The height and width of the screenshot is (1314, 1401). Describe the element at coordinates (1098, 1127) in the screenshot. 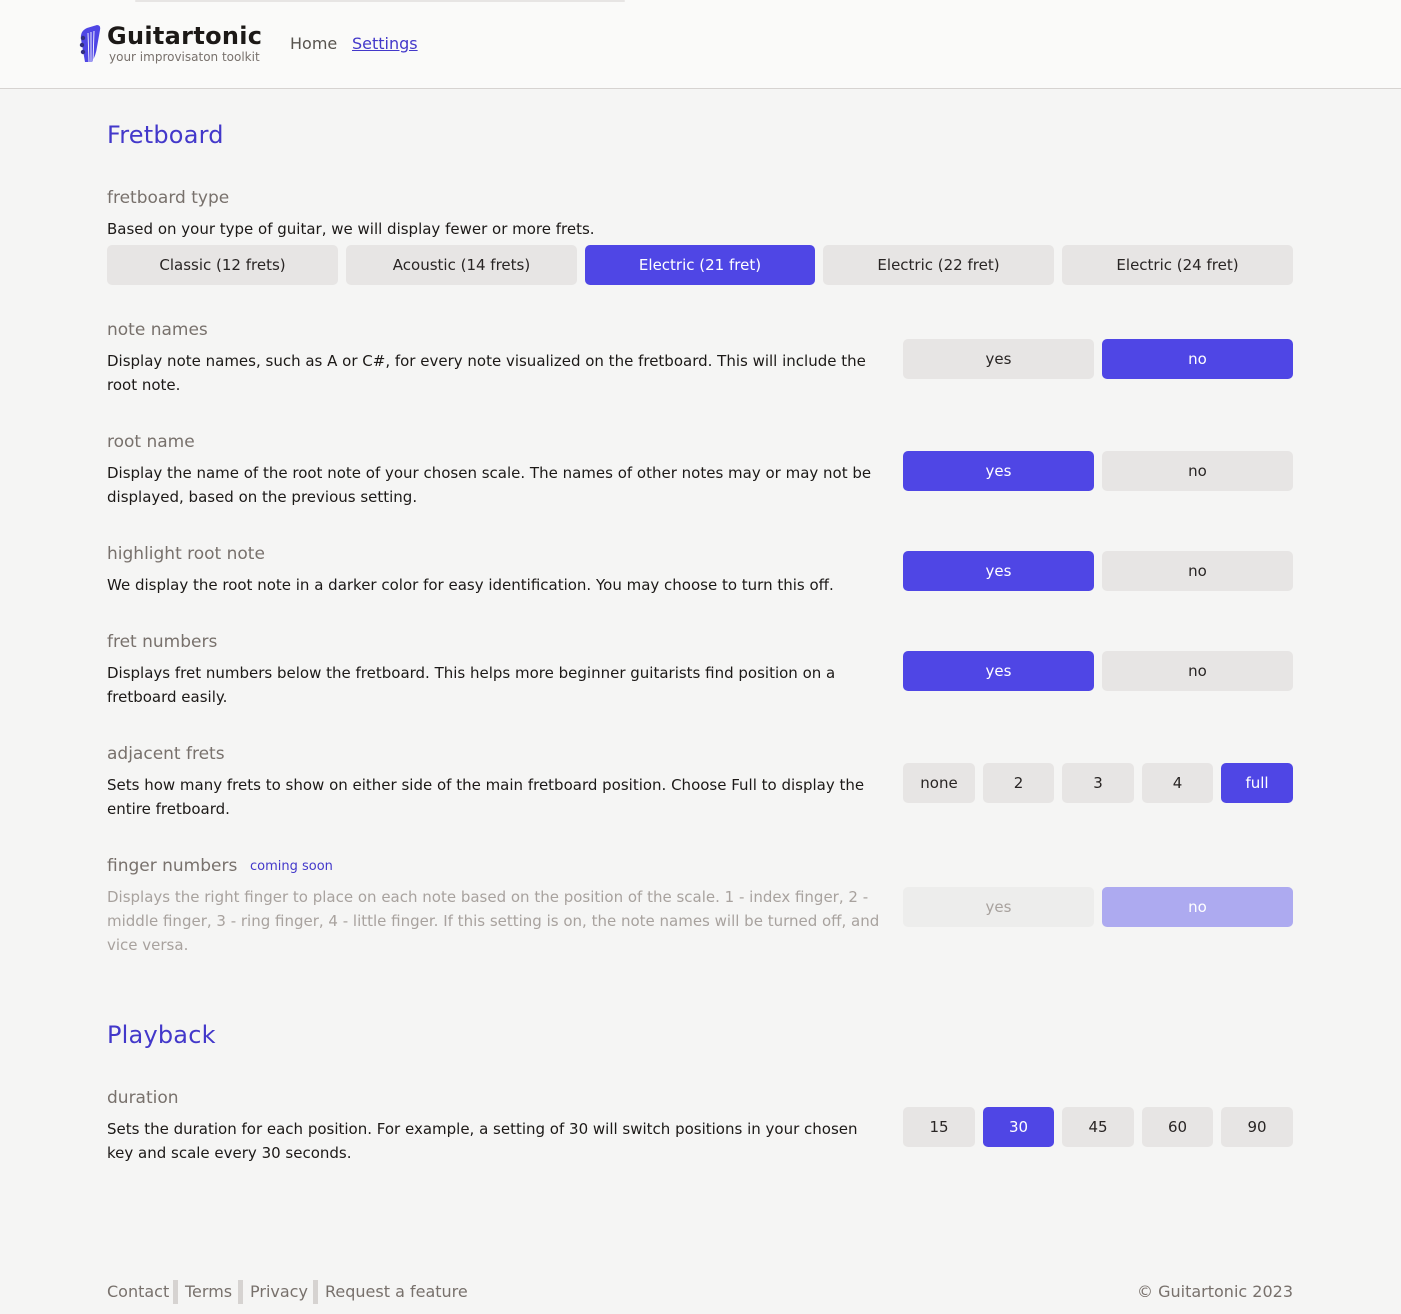

I see `duration-45-button: 45` at that location.